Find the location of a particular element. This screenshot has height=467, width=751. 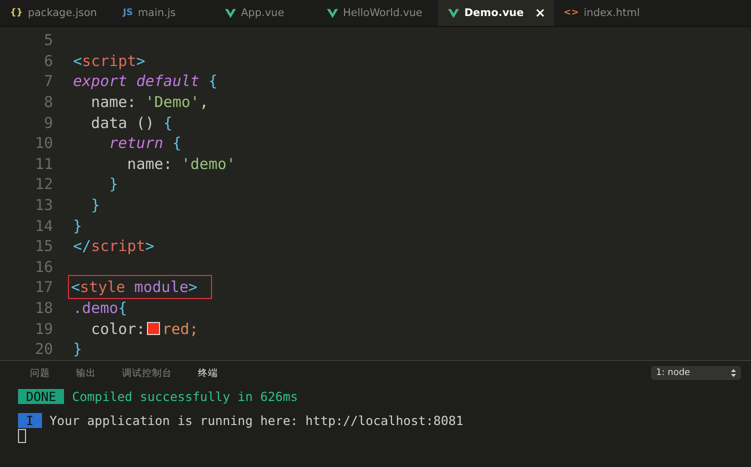

status-badge: DONE is located at coordinates (41, 396).